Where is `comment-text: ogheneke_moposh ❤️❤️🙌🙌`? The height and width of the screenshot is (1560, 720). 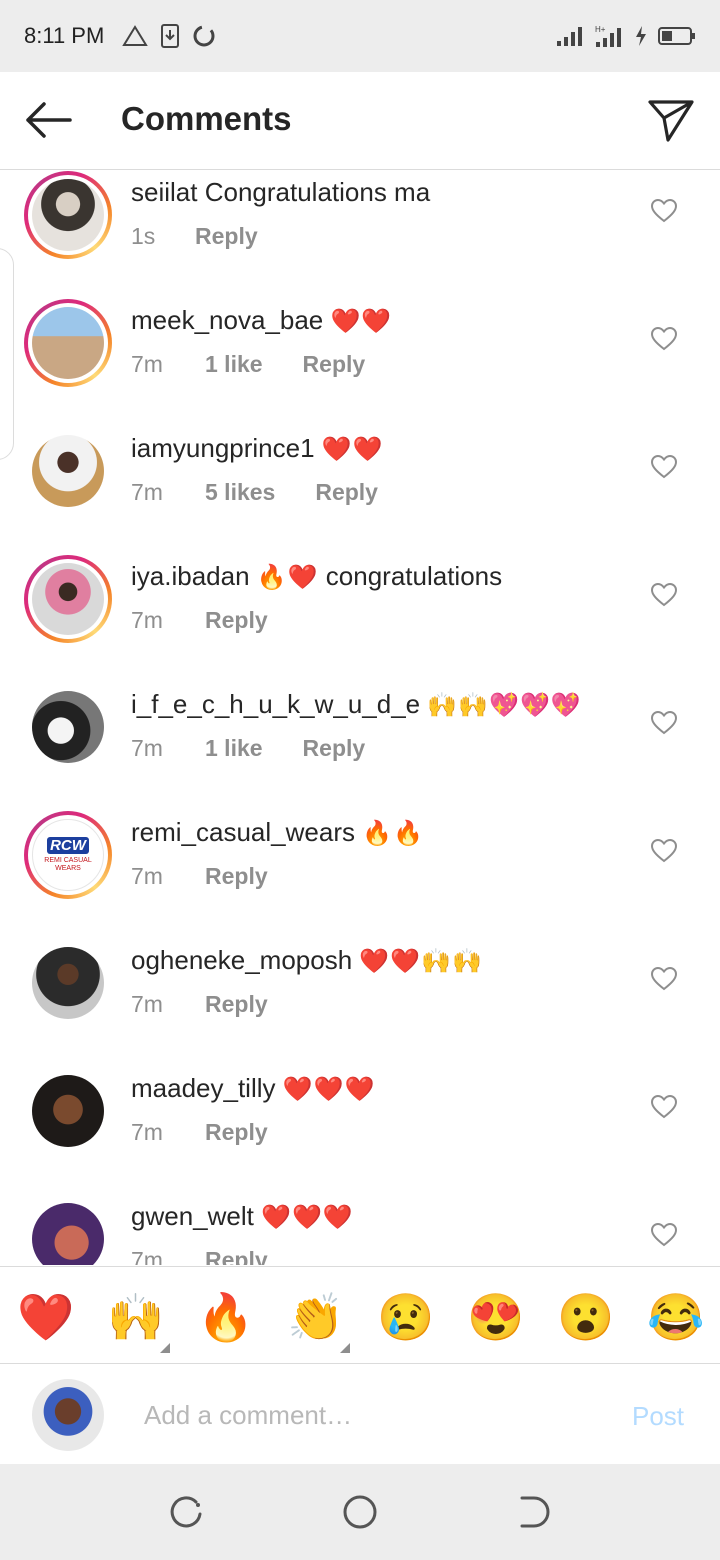 comment-text: ogheneke_moposh ❤️❤️🙌🙌 is located at coordinates (307, 960).